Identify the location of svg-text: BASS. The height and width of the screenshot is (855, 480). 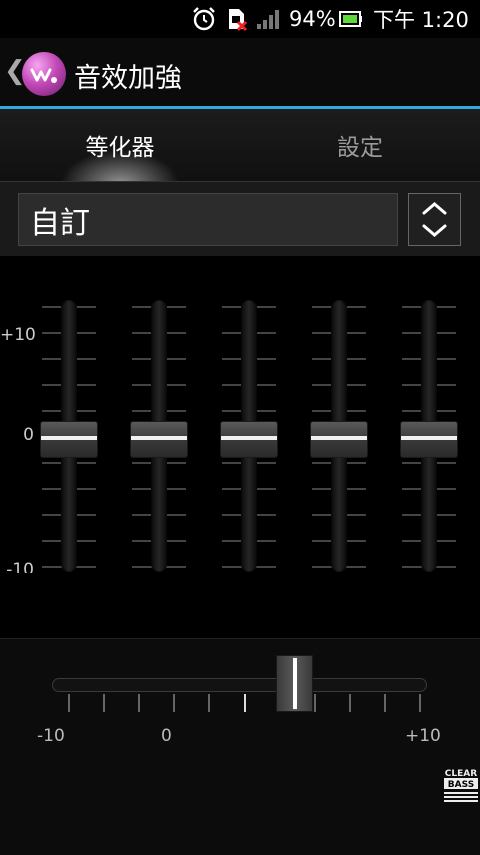
(461, 785).